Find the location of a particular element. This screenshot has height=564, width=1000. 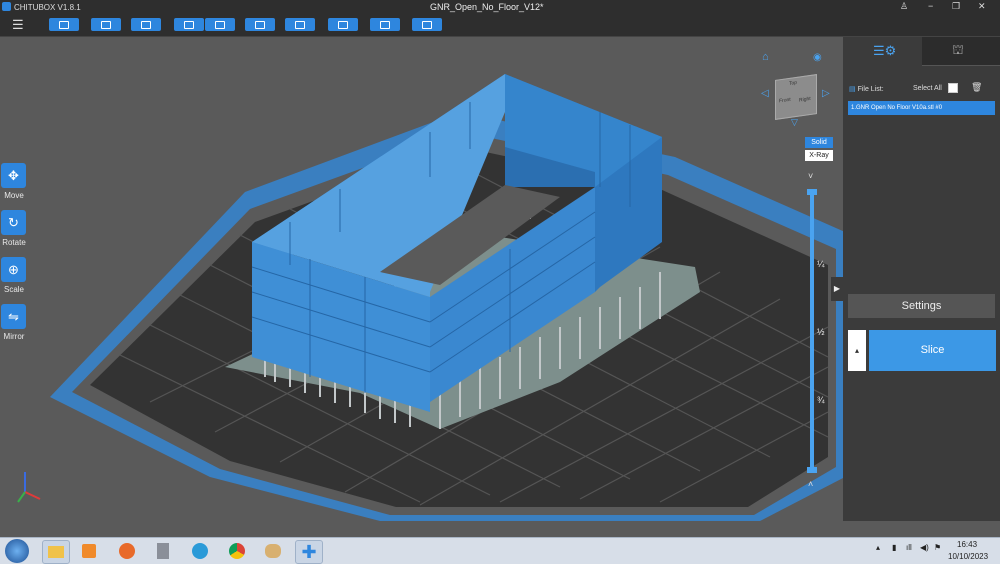

save-dropdown-button is located at coordinates (106, 24).